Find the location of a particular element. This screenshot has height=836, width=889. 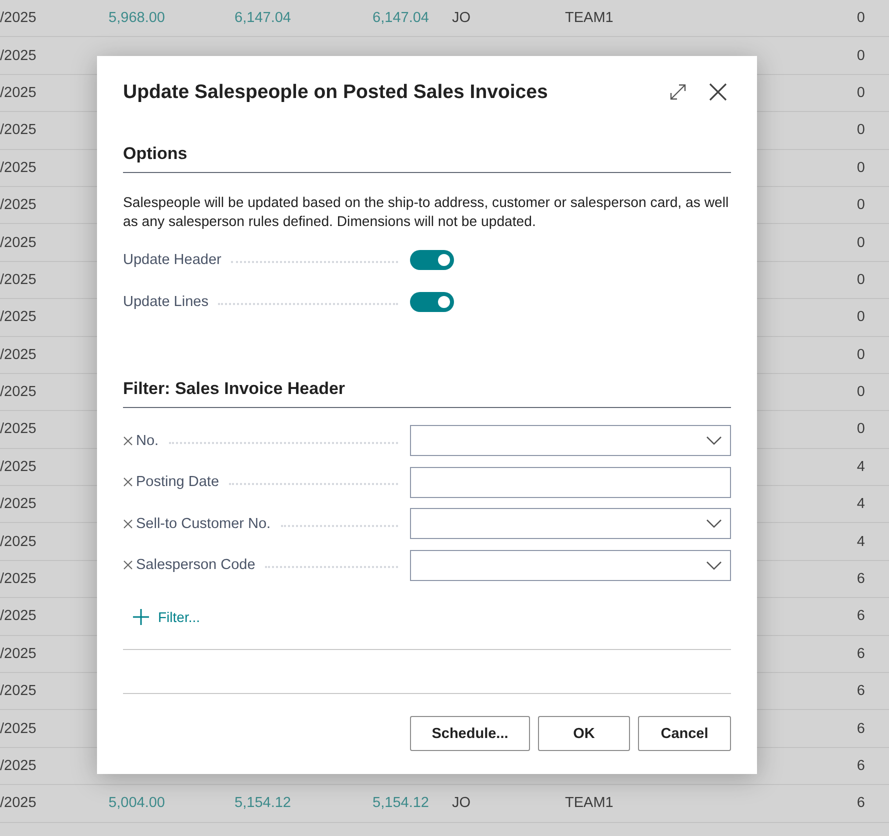

plus-icon is located at coordinates (141, 617).